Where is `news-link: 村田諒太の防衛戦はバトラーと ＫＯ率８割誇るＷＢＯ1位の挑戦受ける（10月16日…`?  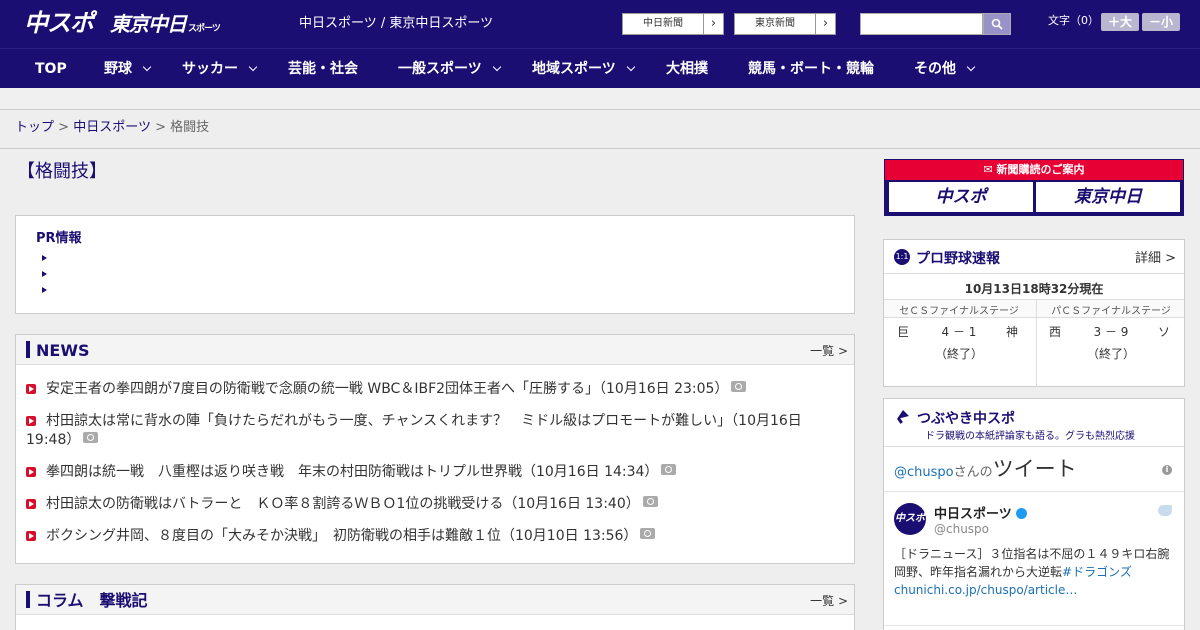 news-link: 村田諒太の防衛戦はバトラーと ＫＯ率８割誇るＷＢＯ1位の挑戦受ける（10月16日… is located at coordinates (343, 504).